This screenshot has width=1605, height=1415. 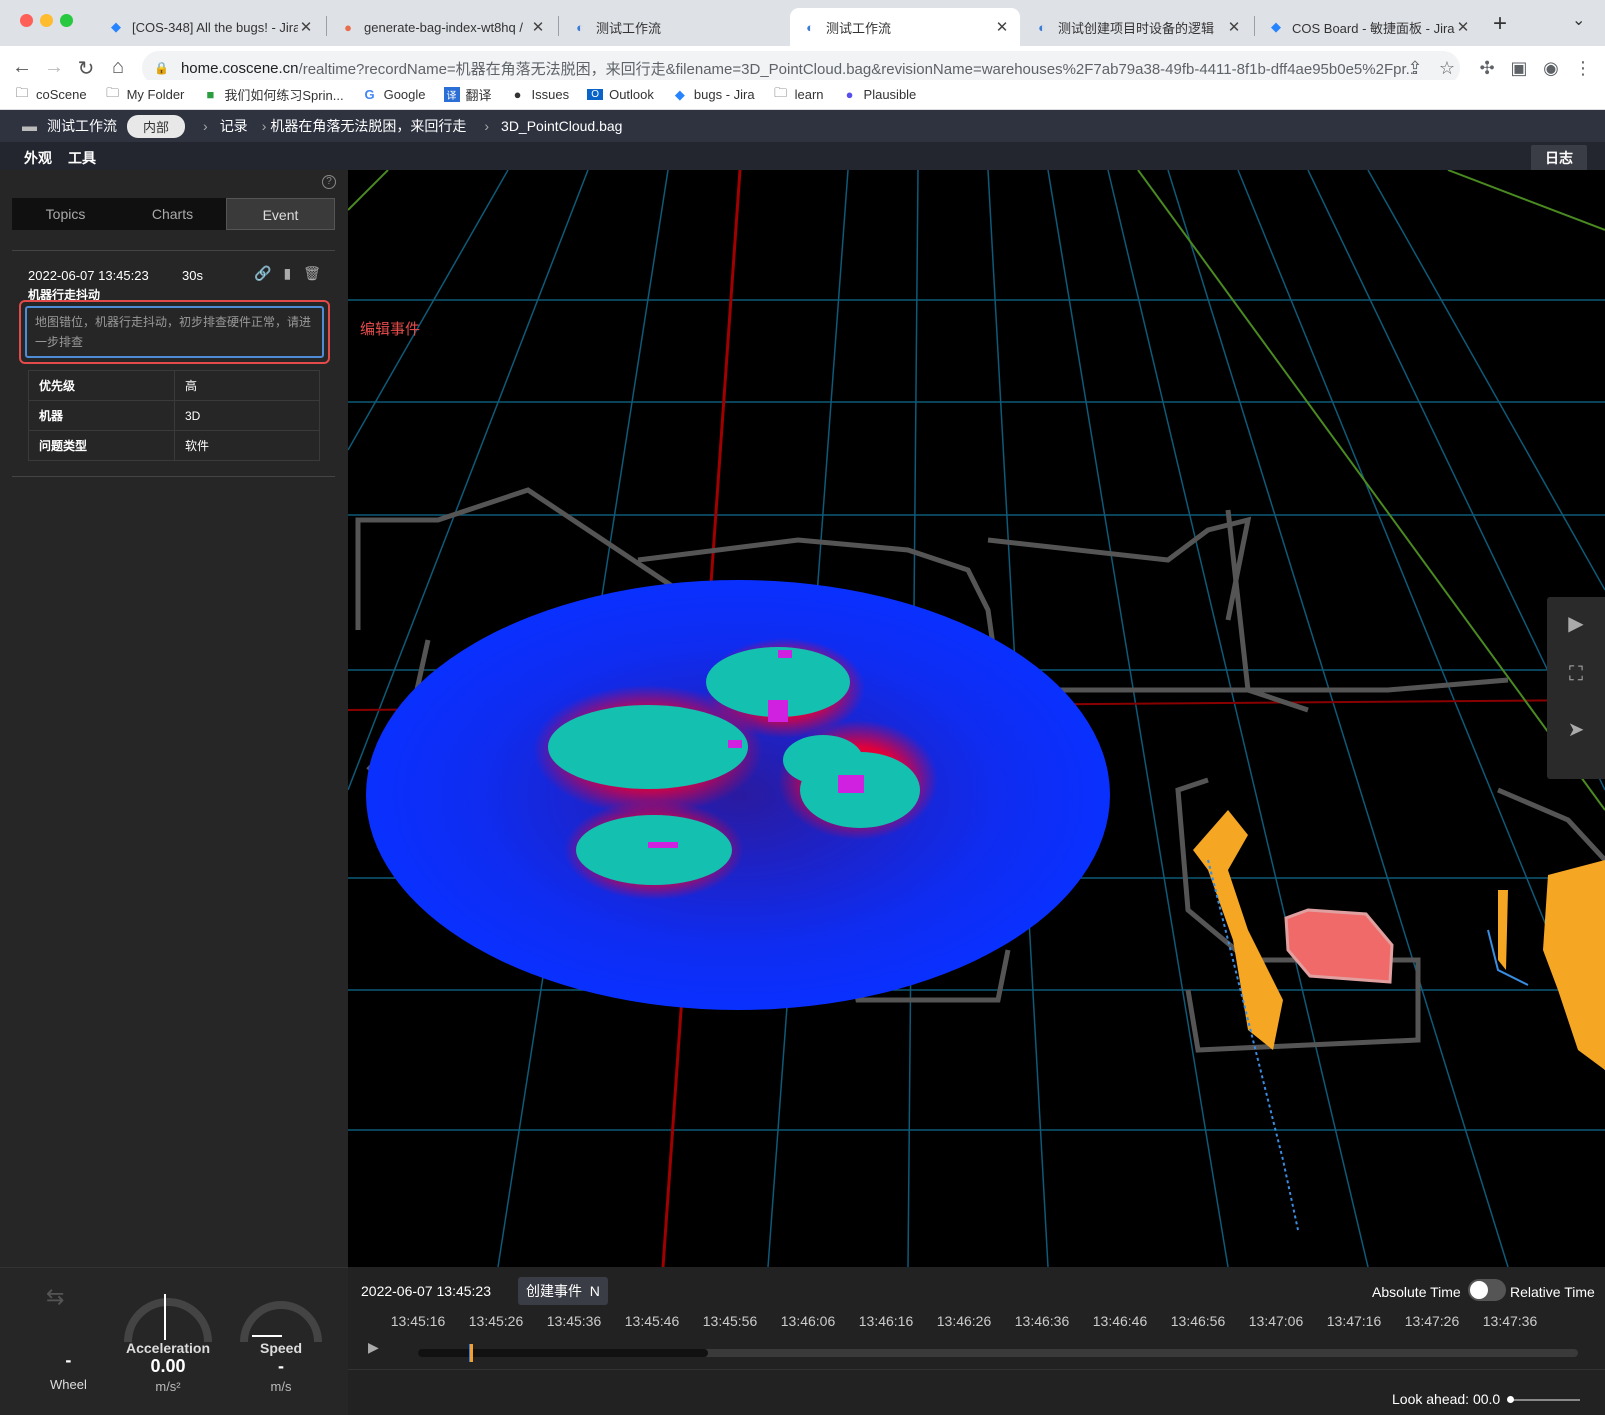 I want to click on table-row: 优先级高, so click(x=174, y=385).